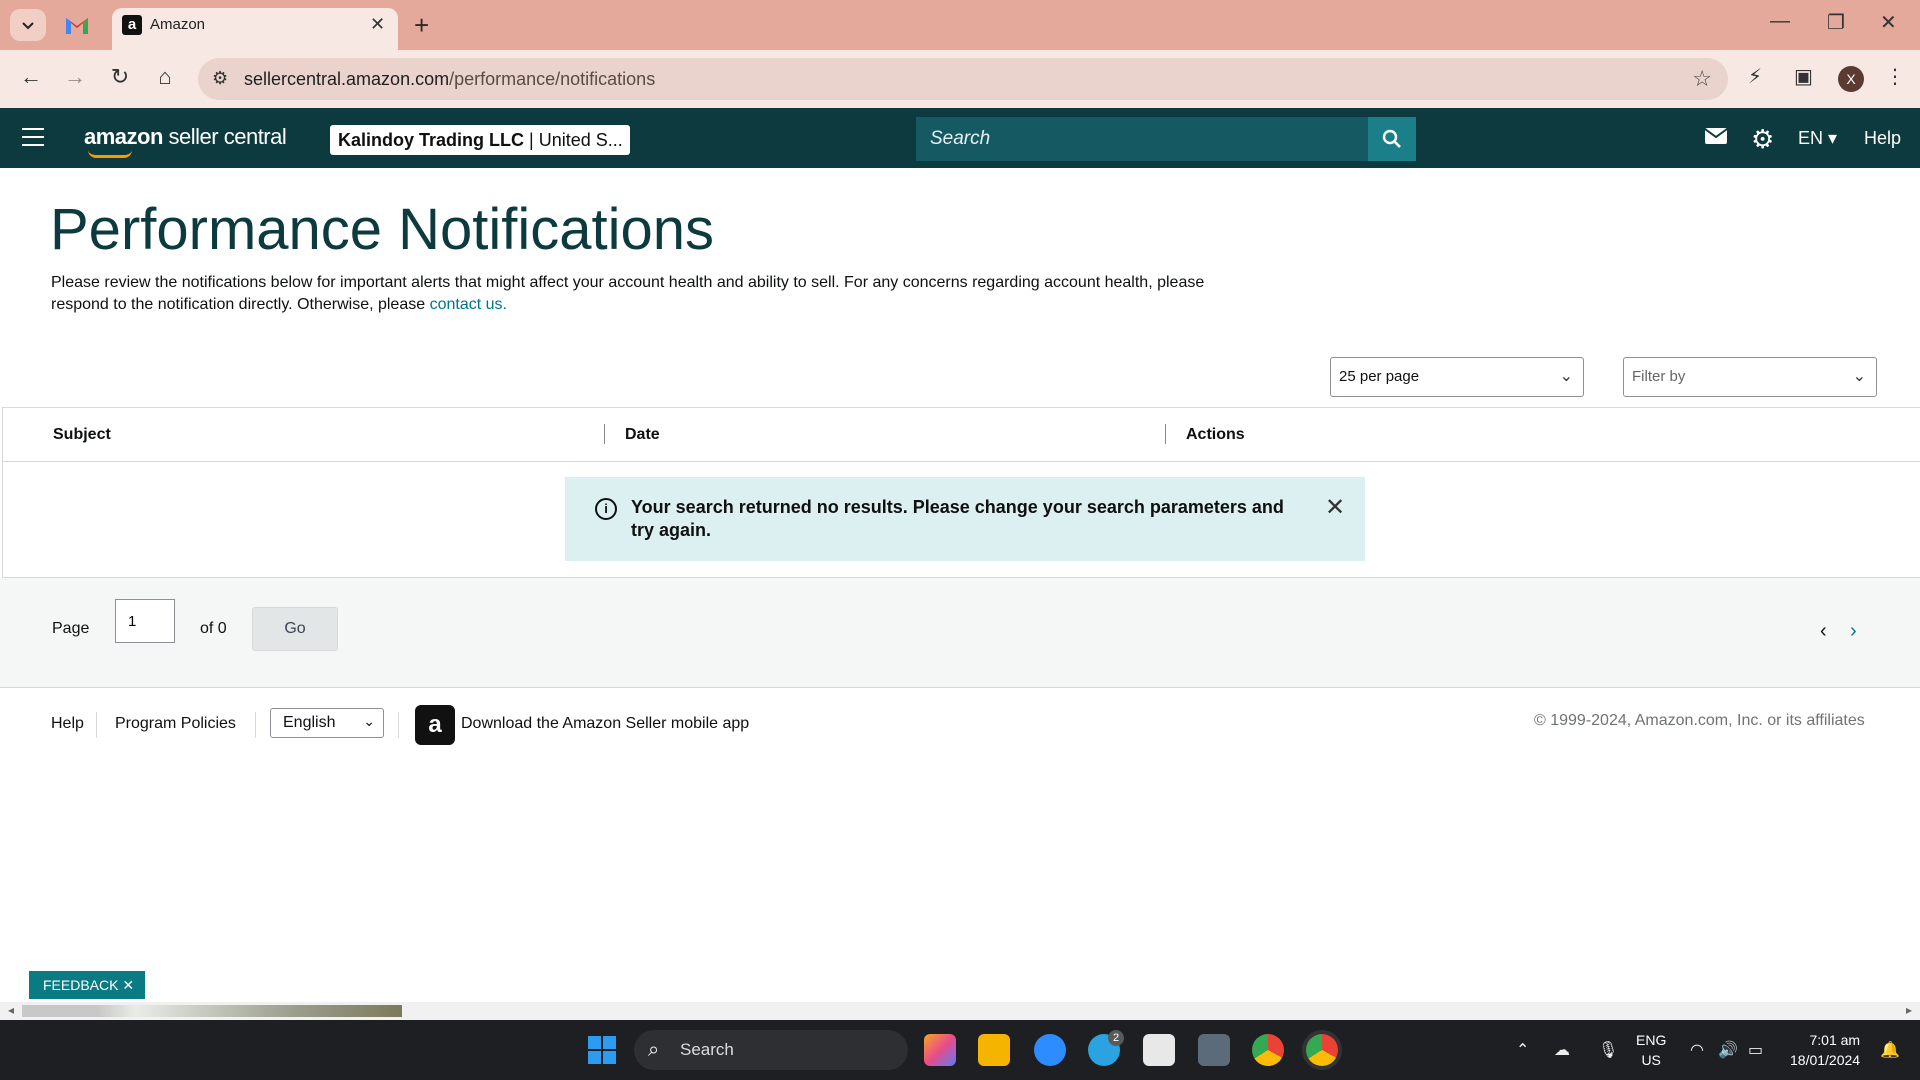 The image size is (1920, 1080). Describe the element at coordinates (1697, 1050) in the screenshot. I see `wifi-icon: ◠` at that location.